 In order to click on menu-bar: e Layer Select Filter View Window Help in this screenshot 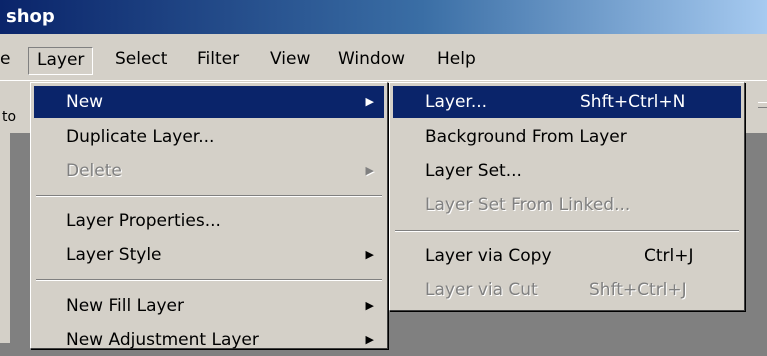, I will do `click(383, 57)`.